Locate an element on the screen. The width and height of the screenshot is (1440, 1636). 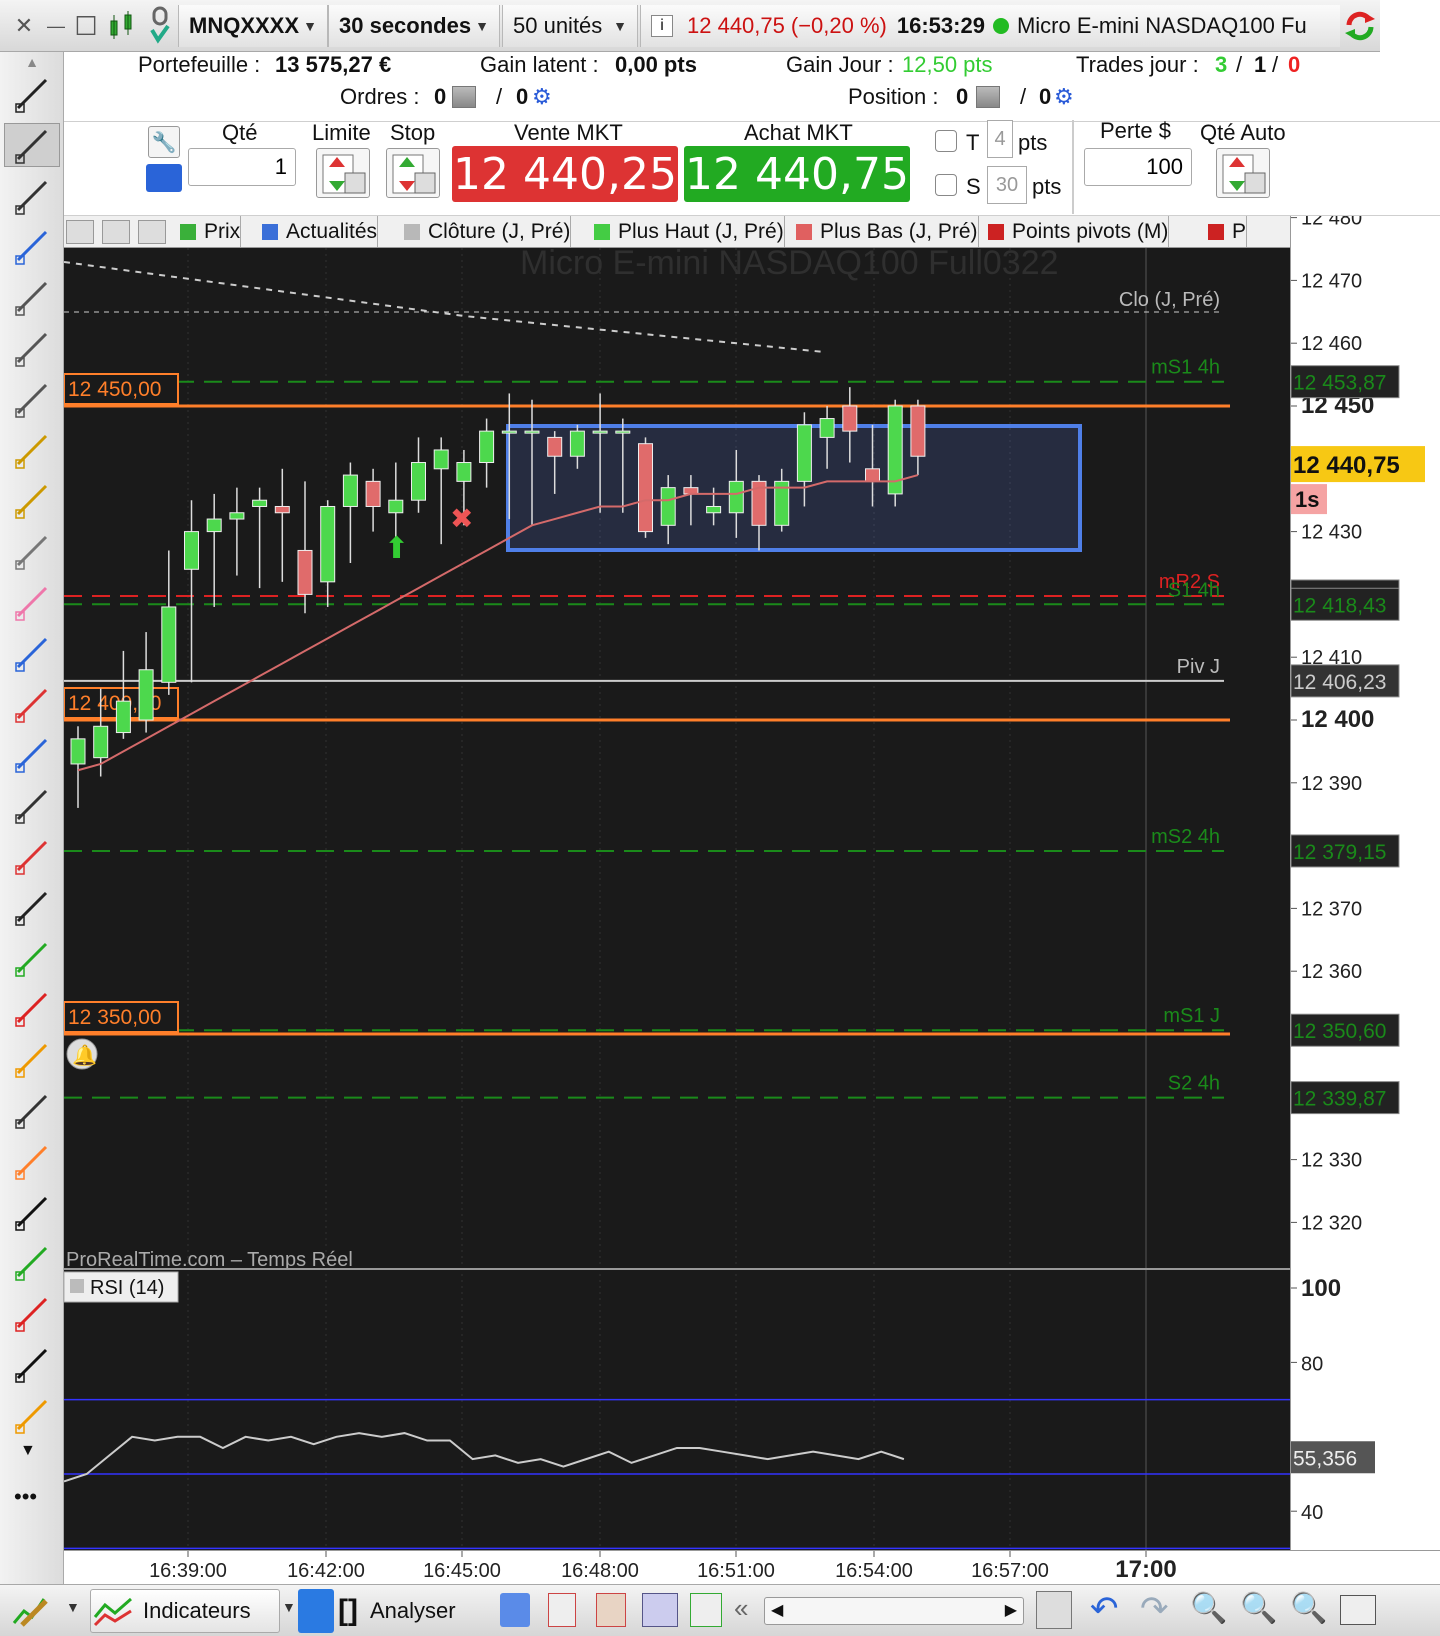
calendar-icon is located at coordinates (1054, 1610).